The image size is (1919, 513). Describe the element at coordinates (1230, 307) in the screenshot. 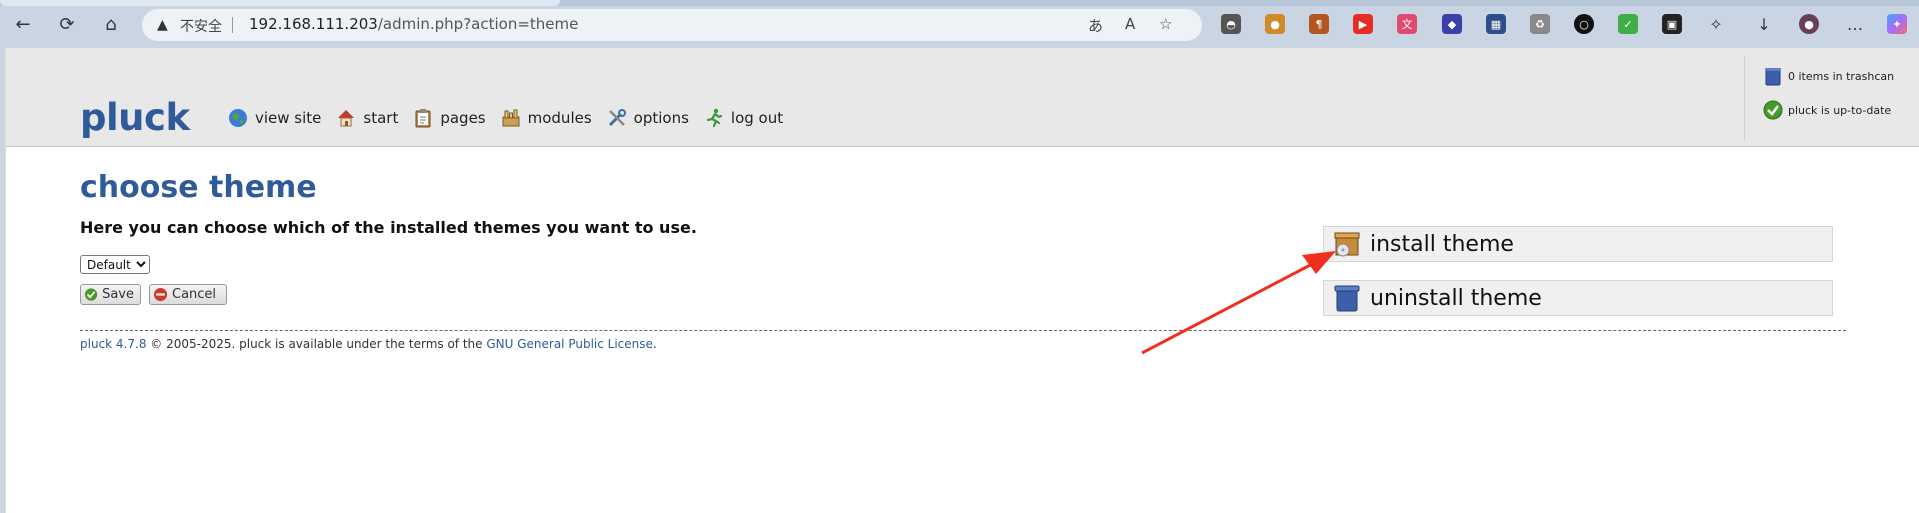

I see `arrow-shaft` at that location.